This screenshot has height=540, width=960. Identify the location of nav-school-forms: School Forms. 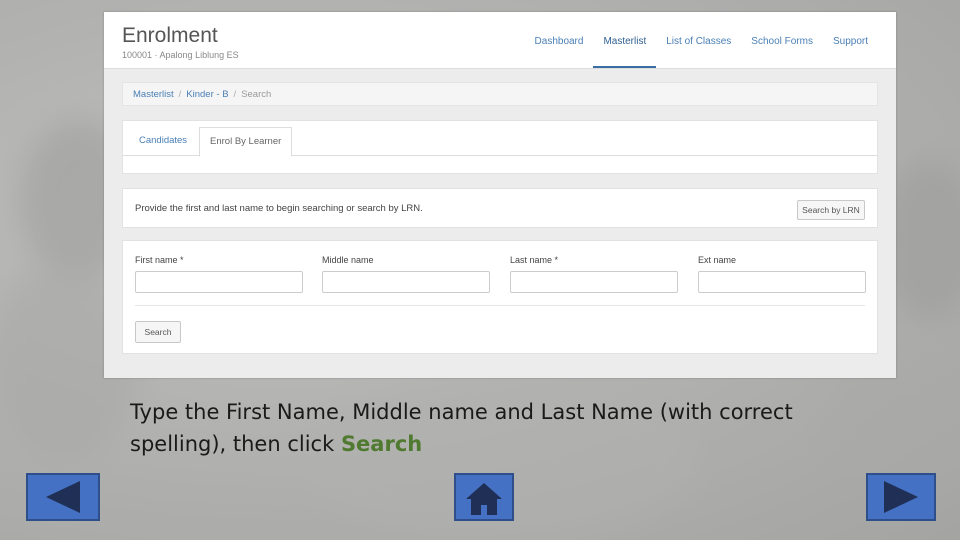
(782, 40).